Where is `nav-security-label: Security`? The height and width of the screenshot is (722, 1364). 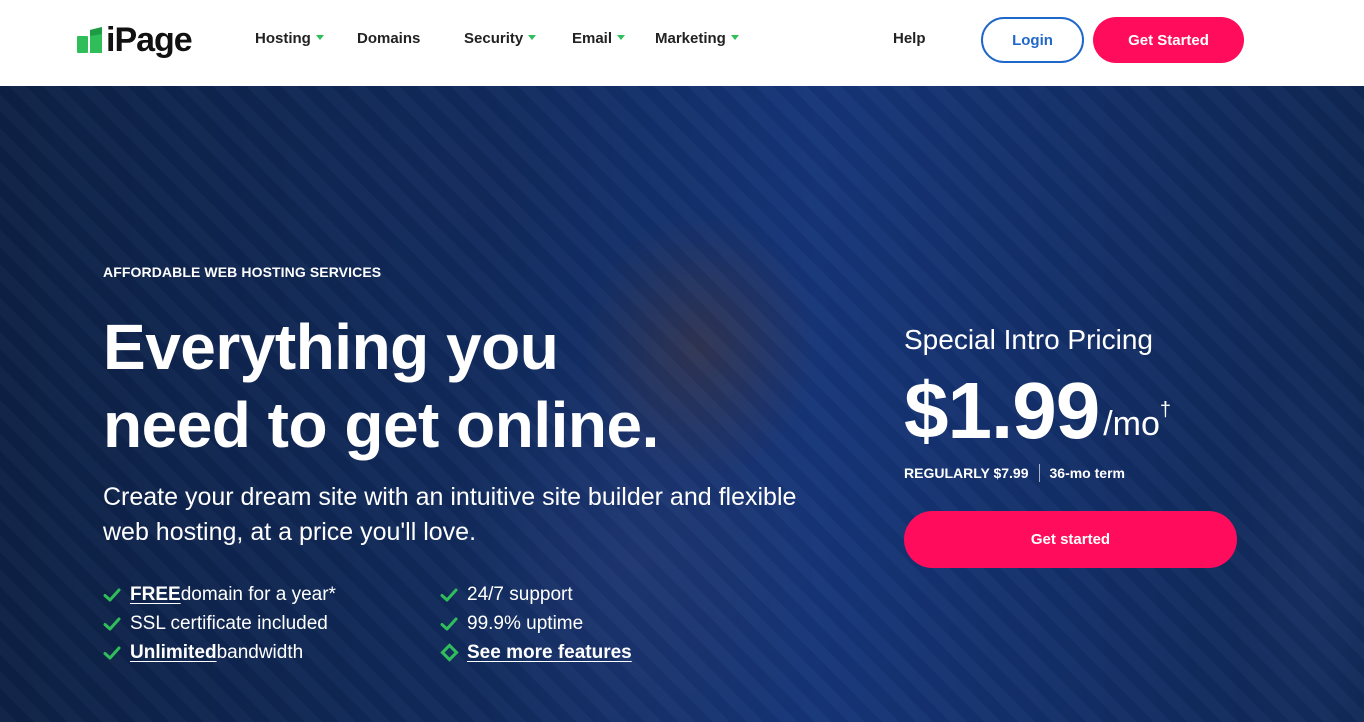 nav-security-label: Security is located at coordinates (494, 38).